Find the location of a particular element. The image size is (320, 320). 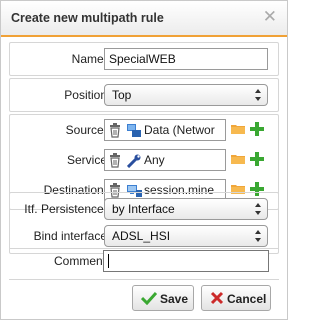

persistence-selected-value: by Interface is located at coordinates (143, 209).